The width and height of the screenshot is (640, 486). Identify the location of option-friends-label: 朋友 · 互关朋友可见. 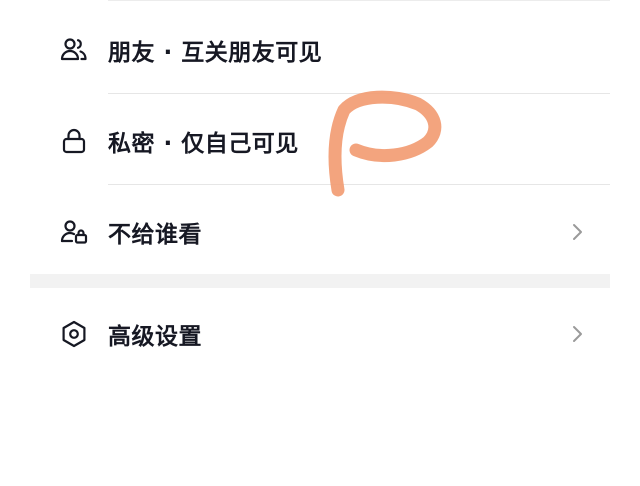
(215, 53).